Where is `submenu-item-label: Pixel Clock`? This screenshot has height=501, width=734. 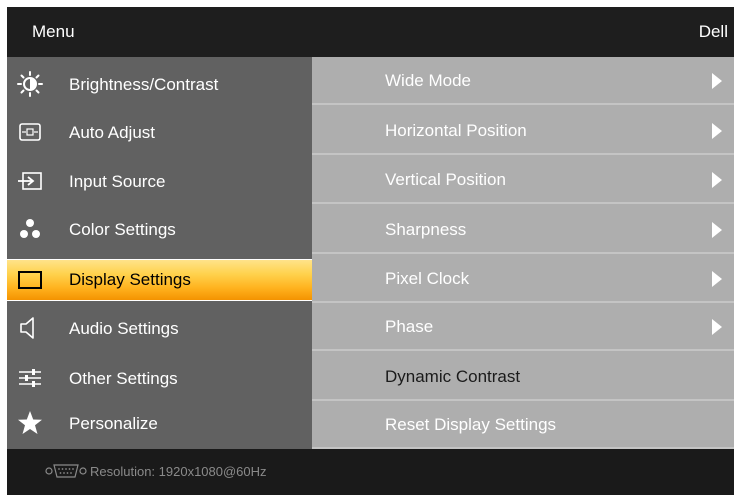 submenu-item-label: Pixel Clock is located at coordinates (427, 278).